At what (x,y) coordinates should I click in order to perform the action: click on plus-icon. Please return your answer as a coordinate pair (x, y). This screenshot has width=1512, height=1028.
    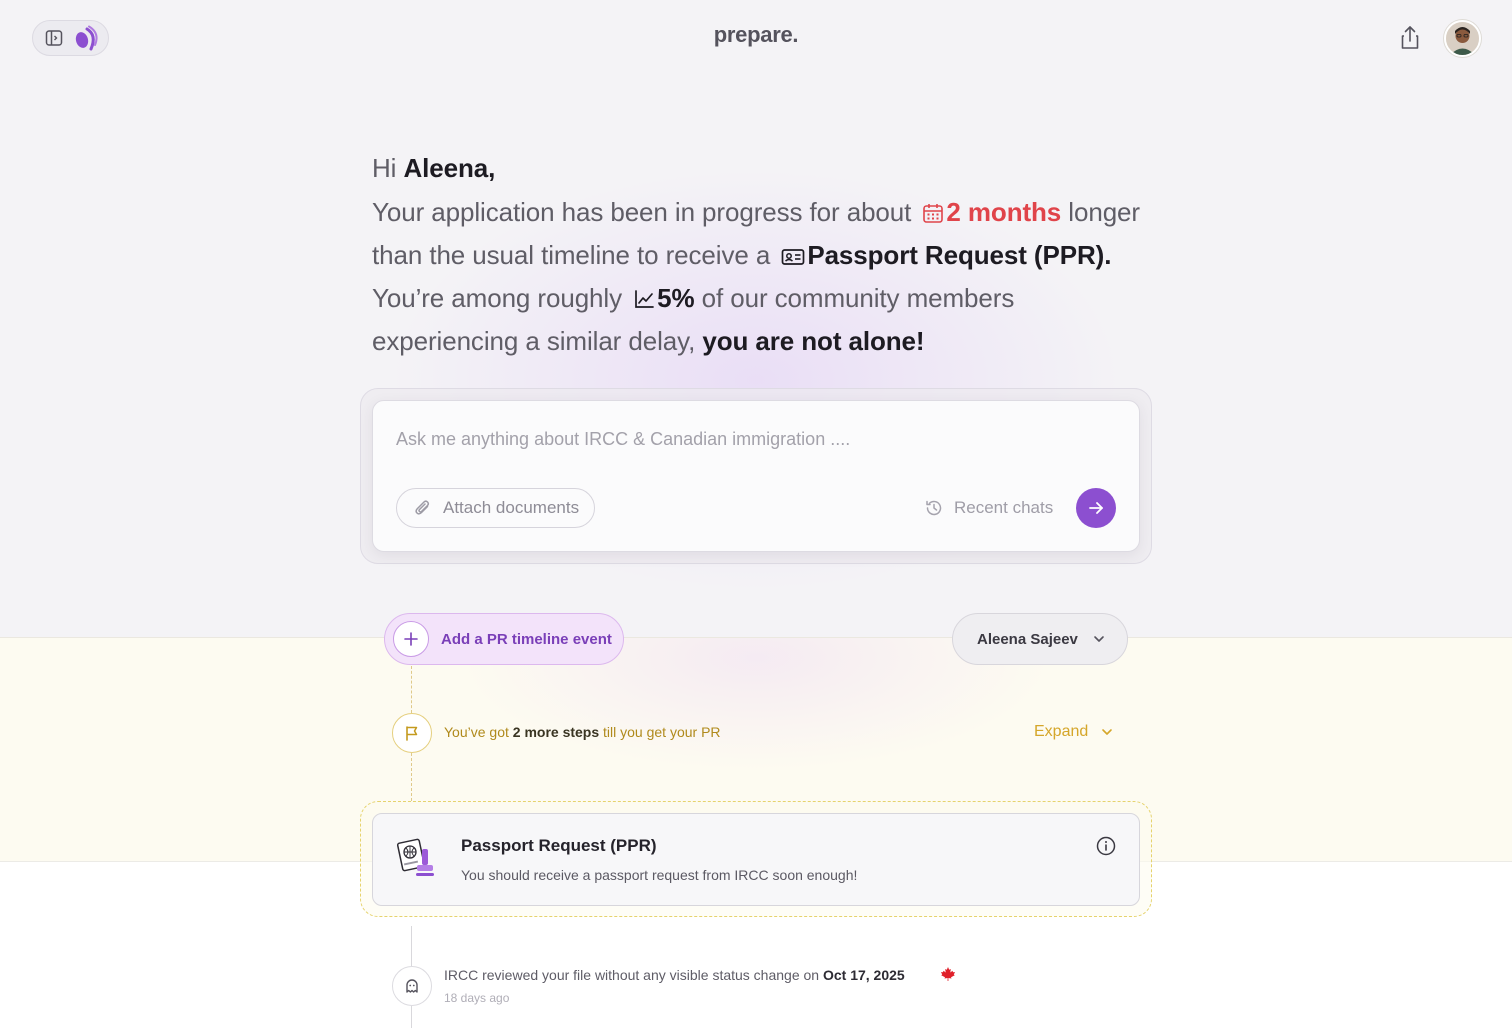
    Looking at the image, I should click on (411, 639).